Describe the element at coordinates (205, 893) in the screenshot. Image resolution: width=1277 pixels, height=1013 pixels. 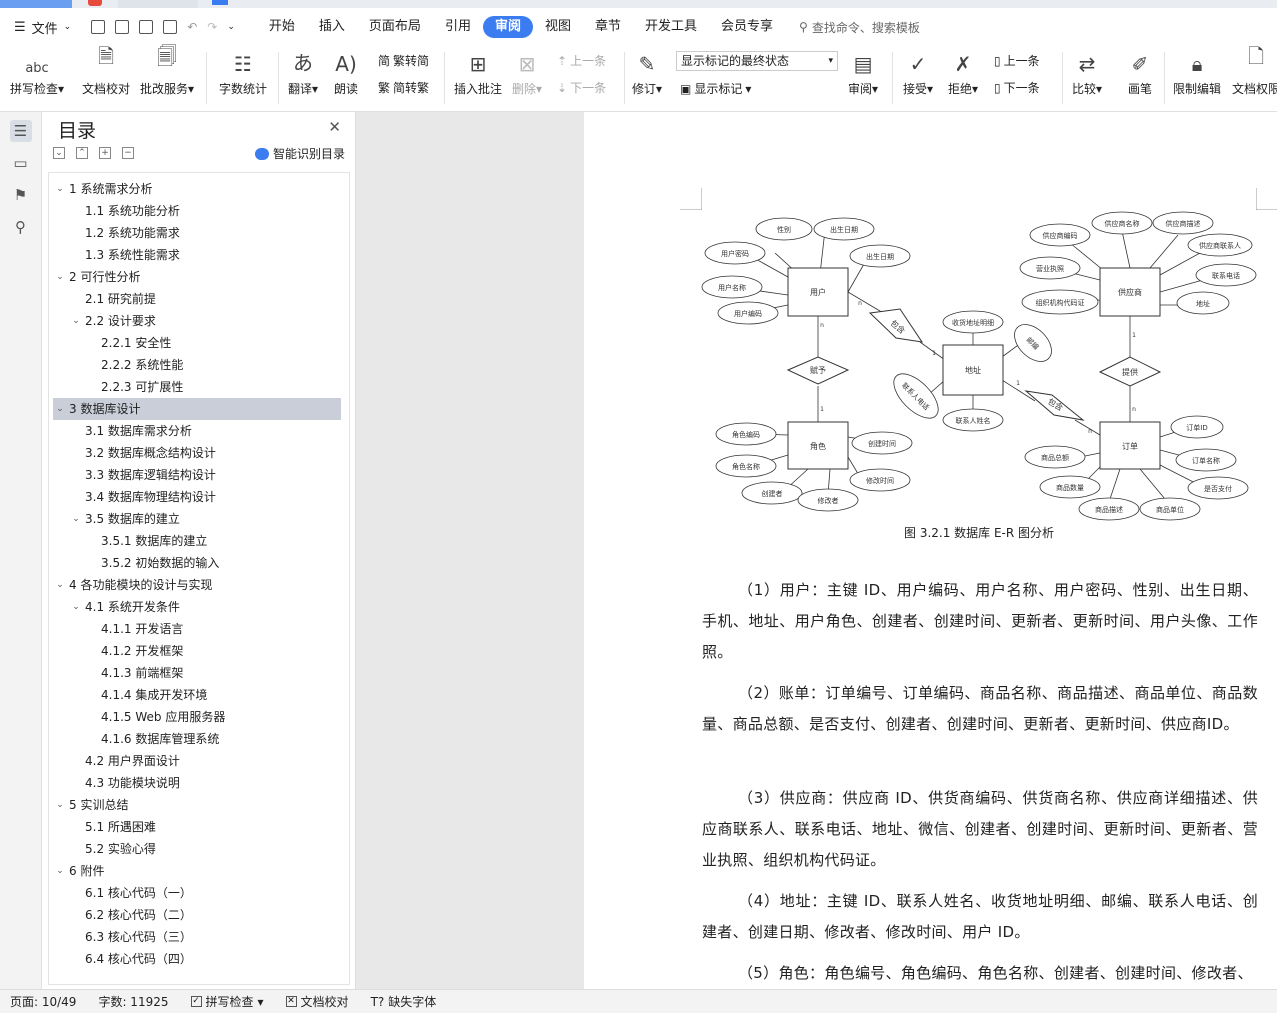
I see `toc-item: 6.1 核心代码（一）` at that location.